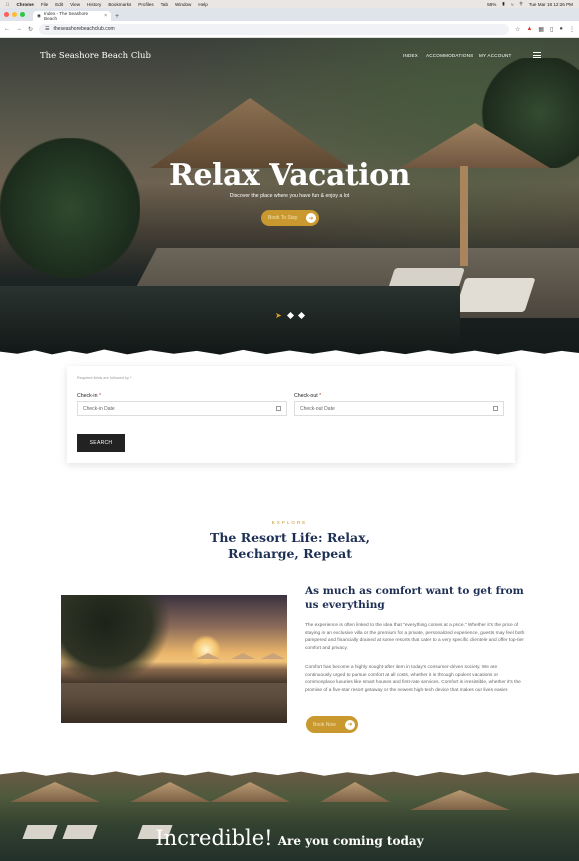  I want to click on sunset-sun, so click(206, 650).